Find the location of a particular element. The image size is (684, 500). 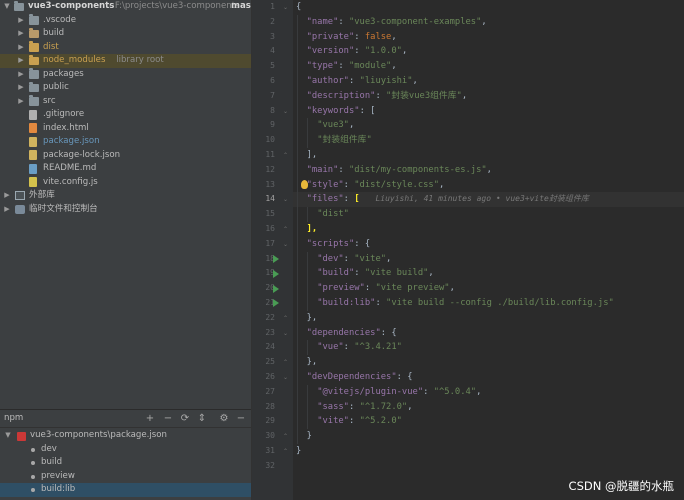

code-line: "sass": "^1.72.0", is located at coordinates (364, 407).